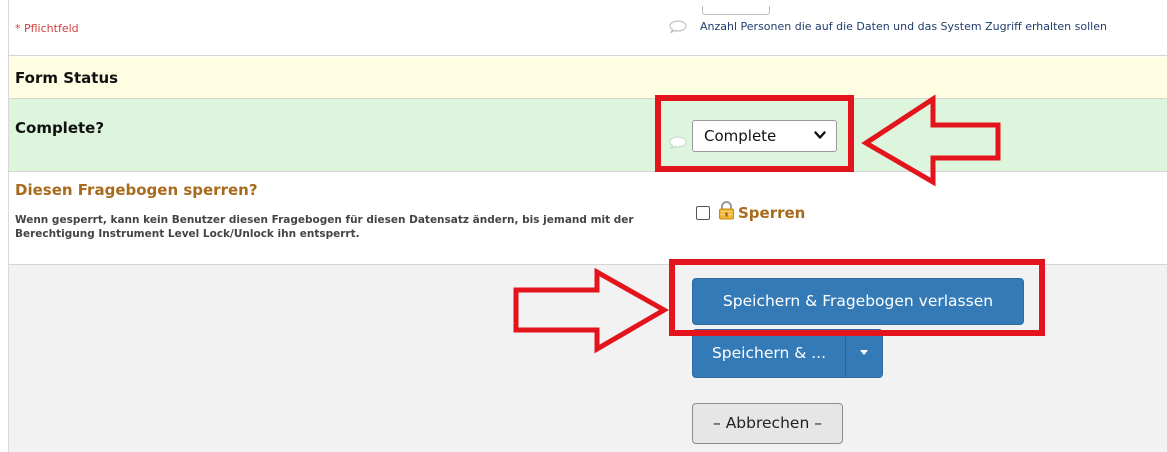 This screenshot has height=452, width=1167. I want to click on arrow-right-icon, so click(591, 310).